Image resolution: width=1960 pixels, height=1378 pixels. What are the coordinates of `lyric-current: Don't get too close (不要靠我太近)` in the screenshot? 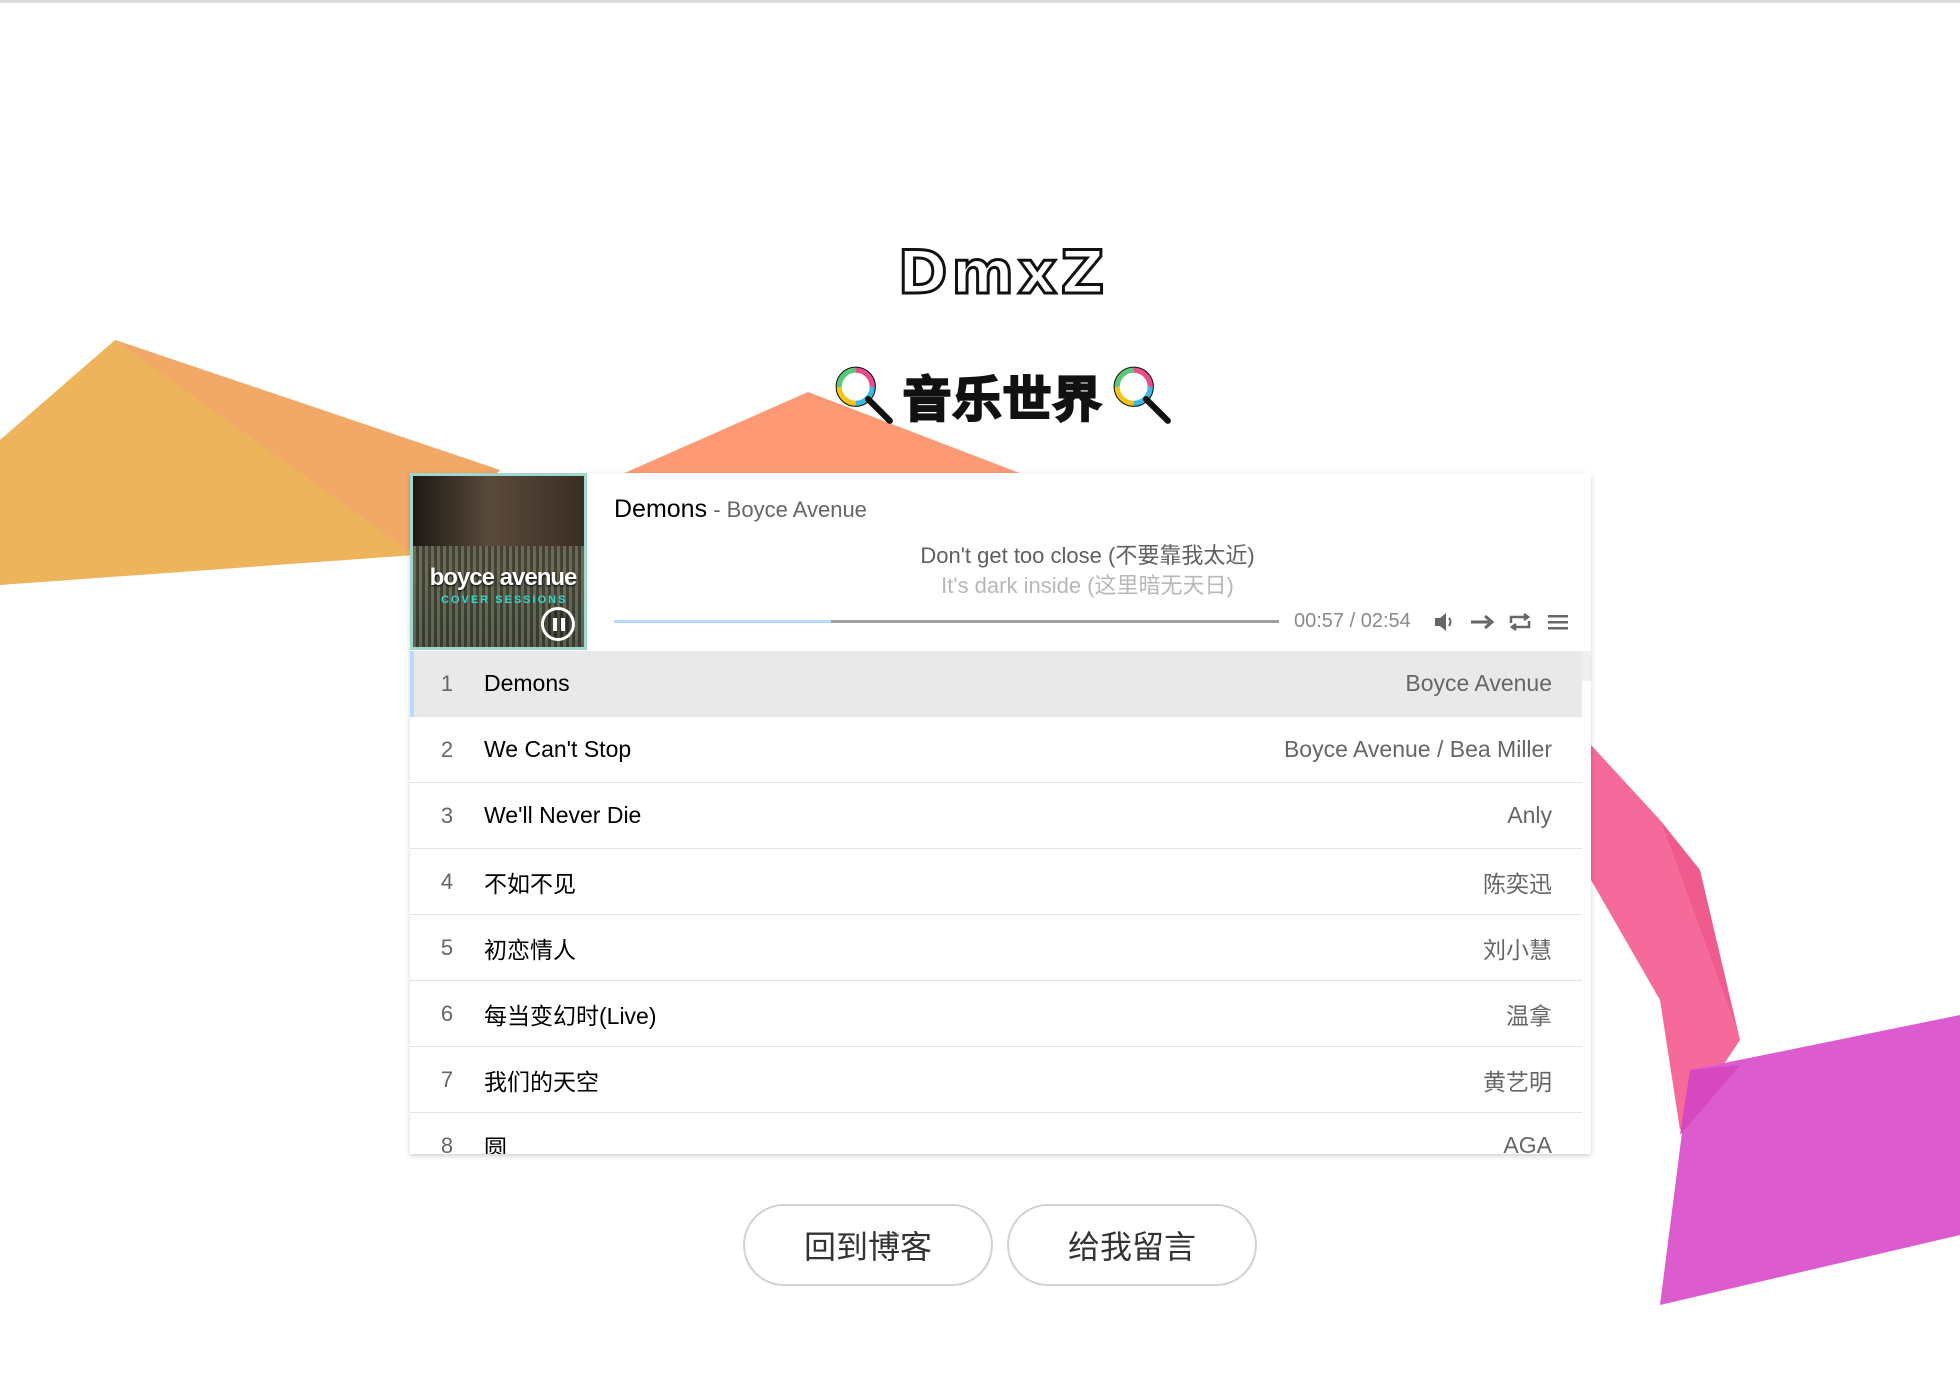 It's located at (1087, 555).